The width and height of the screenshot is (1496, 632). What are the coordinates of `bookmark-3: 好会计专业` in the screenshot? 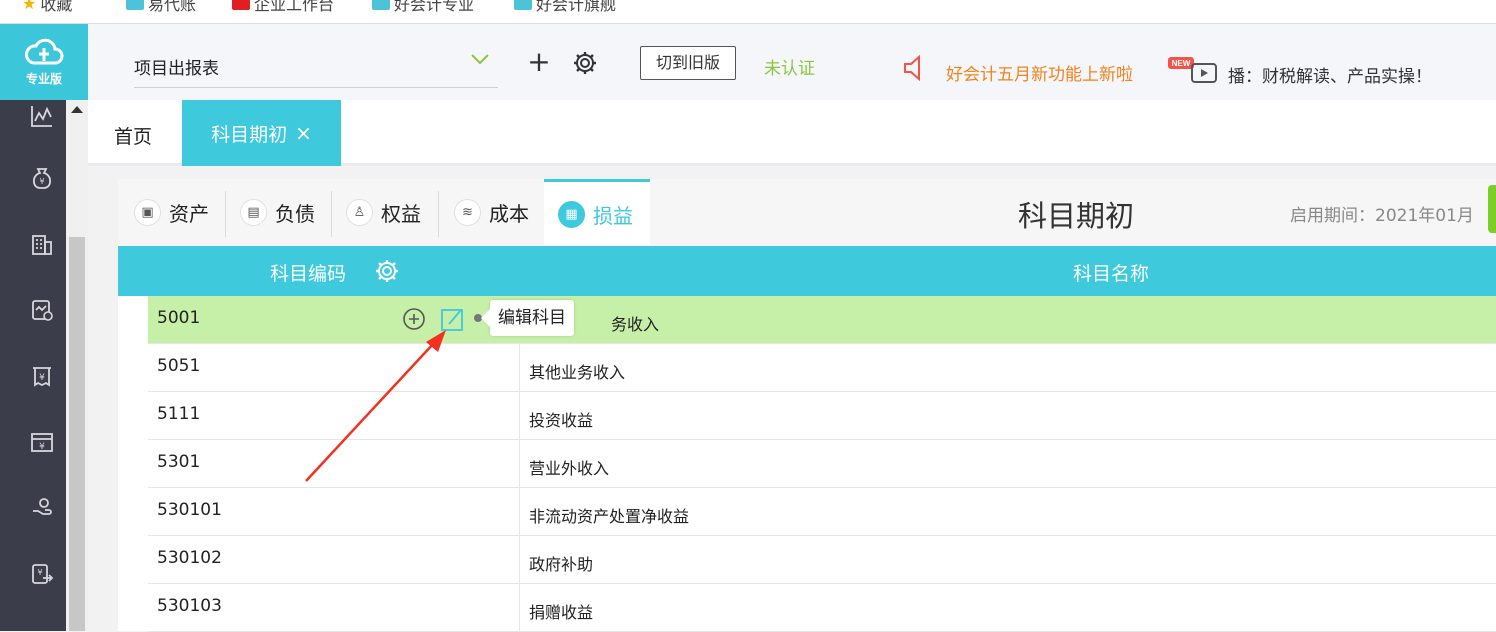 It's located at (423, 7).